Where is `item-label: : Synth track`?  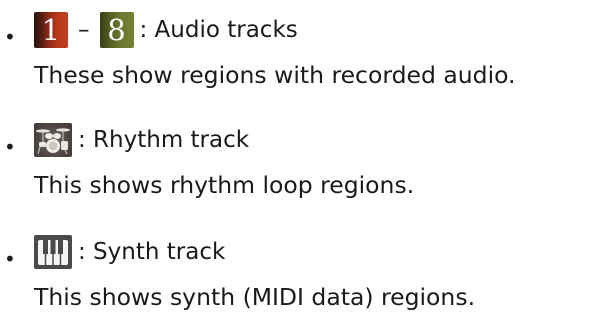
item-label: : Synth track is located at coordinates (152, 252).